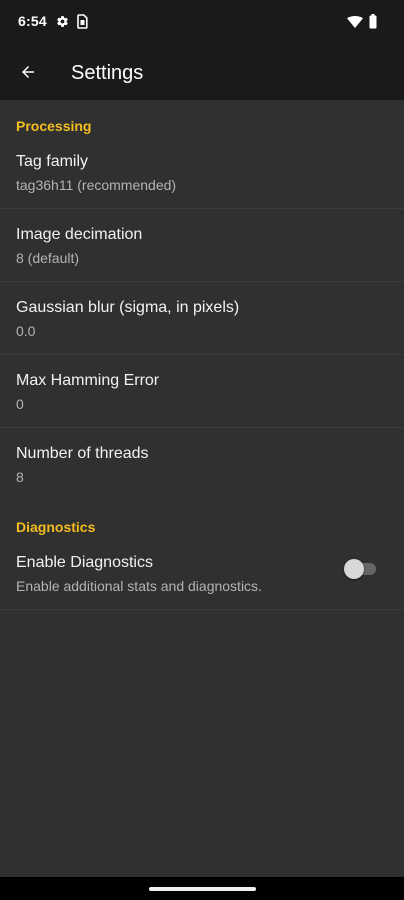  I want to click on pref-summary: 8 (default), so click(48, 258).